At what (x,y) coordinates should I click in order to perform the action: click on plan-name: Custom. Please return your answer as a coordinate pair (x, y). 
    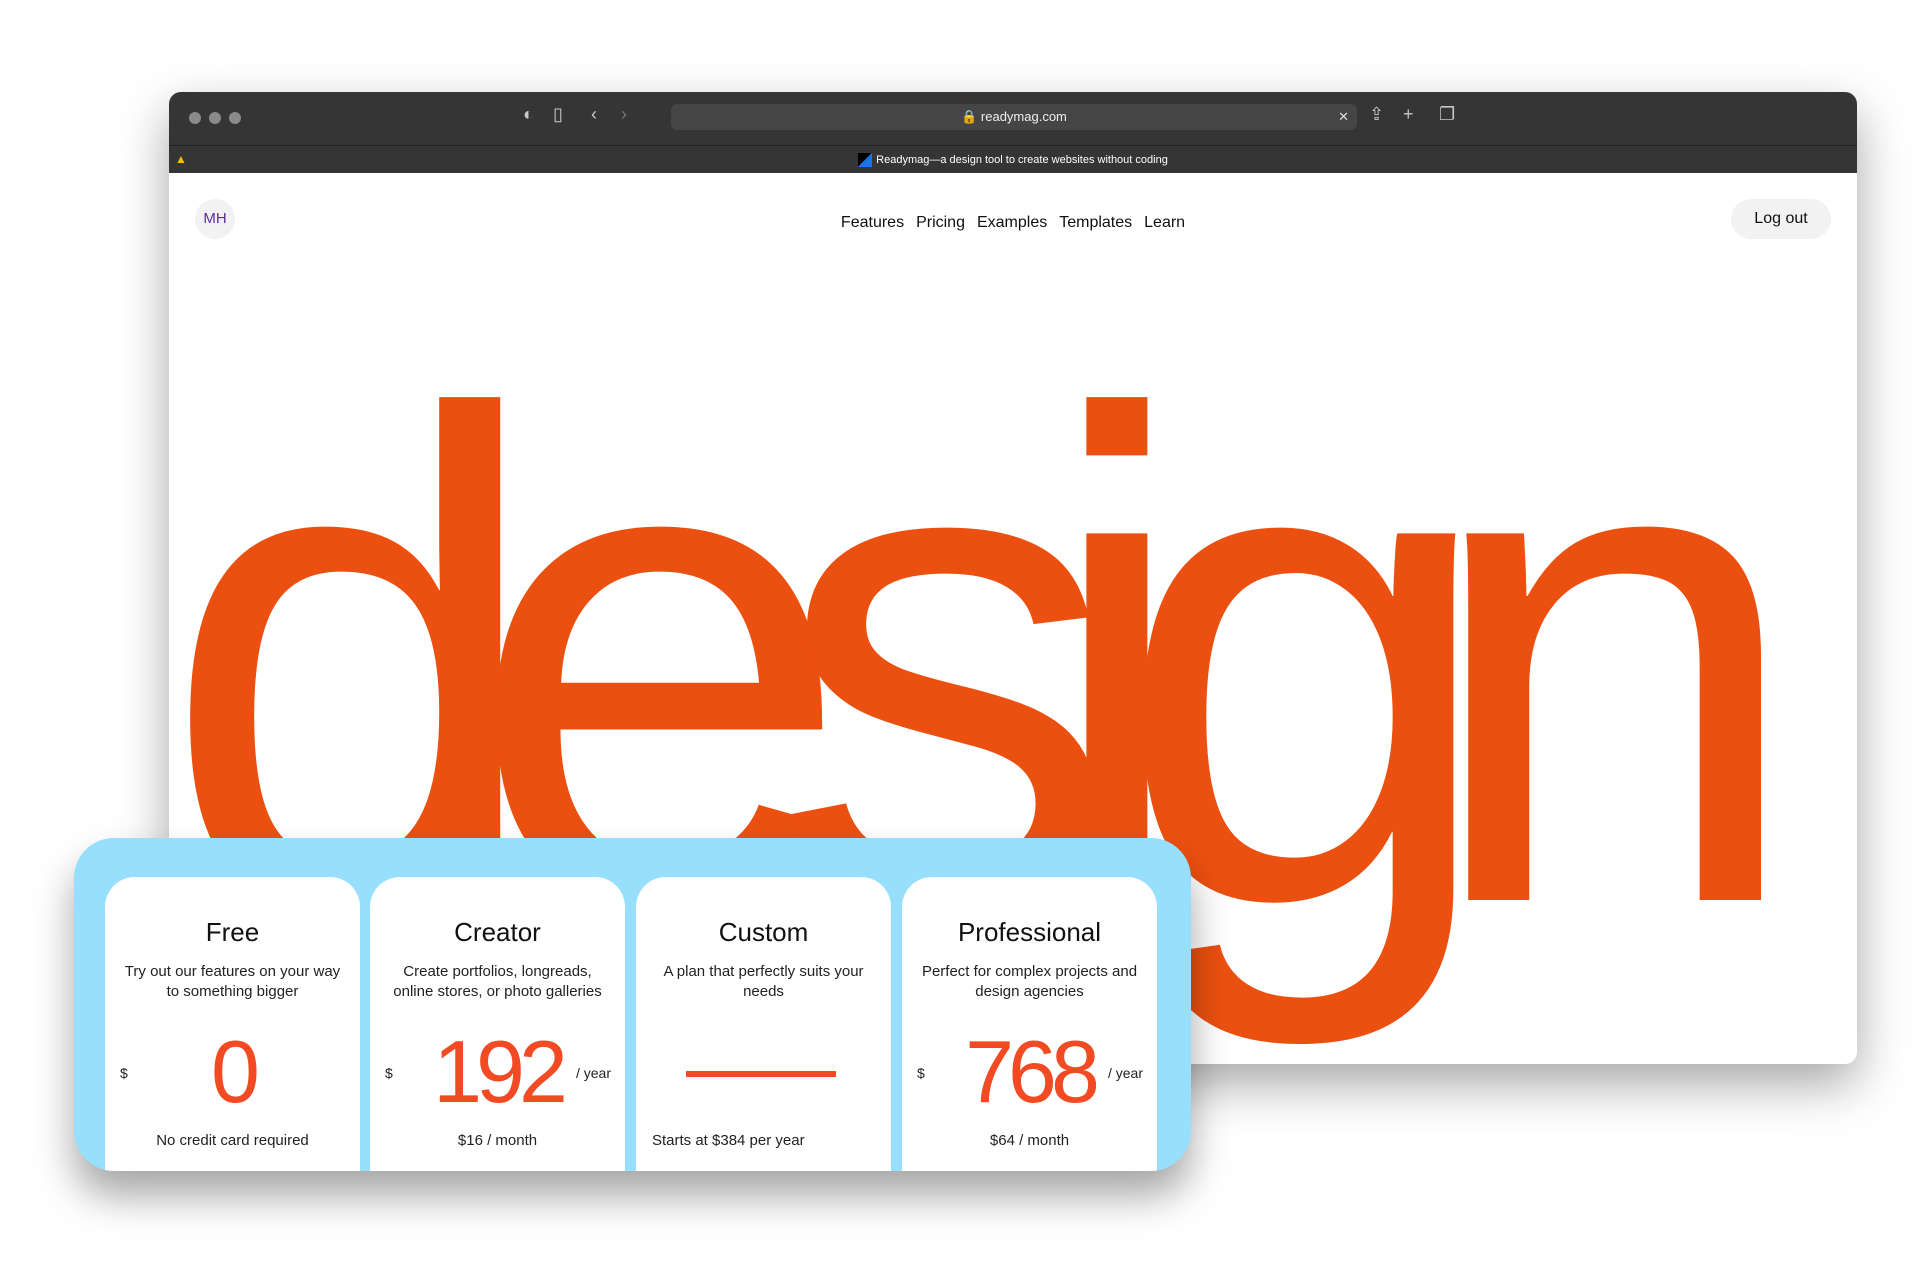
    Looking at the image, I should click on (763, 932).